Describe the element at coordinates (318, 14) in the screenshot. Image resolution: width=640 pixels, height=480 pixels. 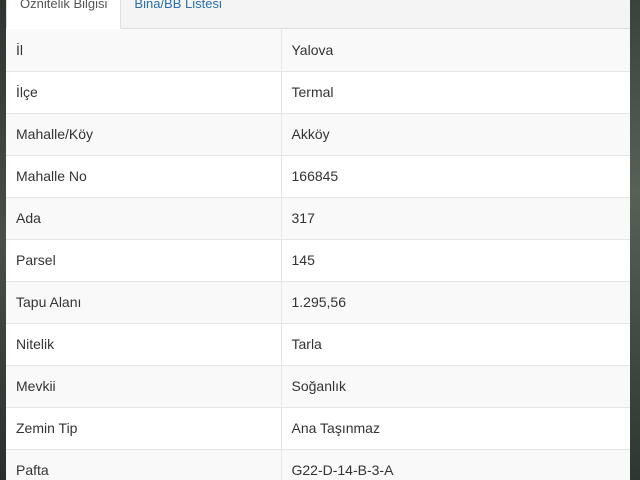
I see `tab-bar: Öznitelik Bilgisi Bina/BB Listesi` at that location.